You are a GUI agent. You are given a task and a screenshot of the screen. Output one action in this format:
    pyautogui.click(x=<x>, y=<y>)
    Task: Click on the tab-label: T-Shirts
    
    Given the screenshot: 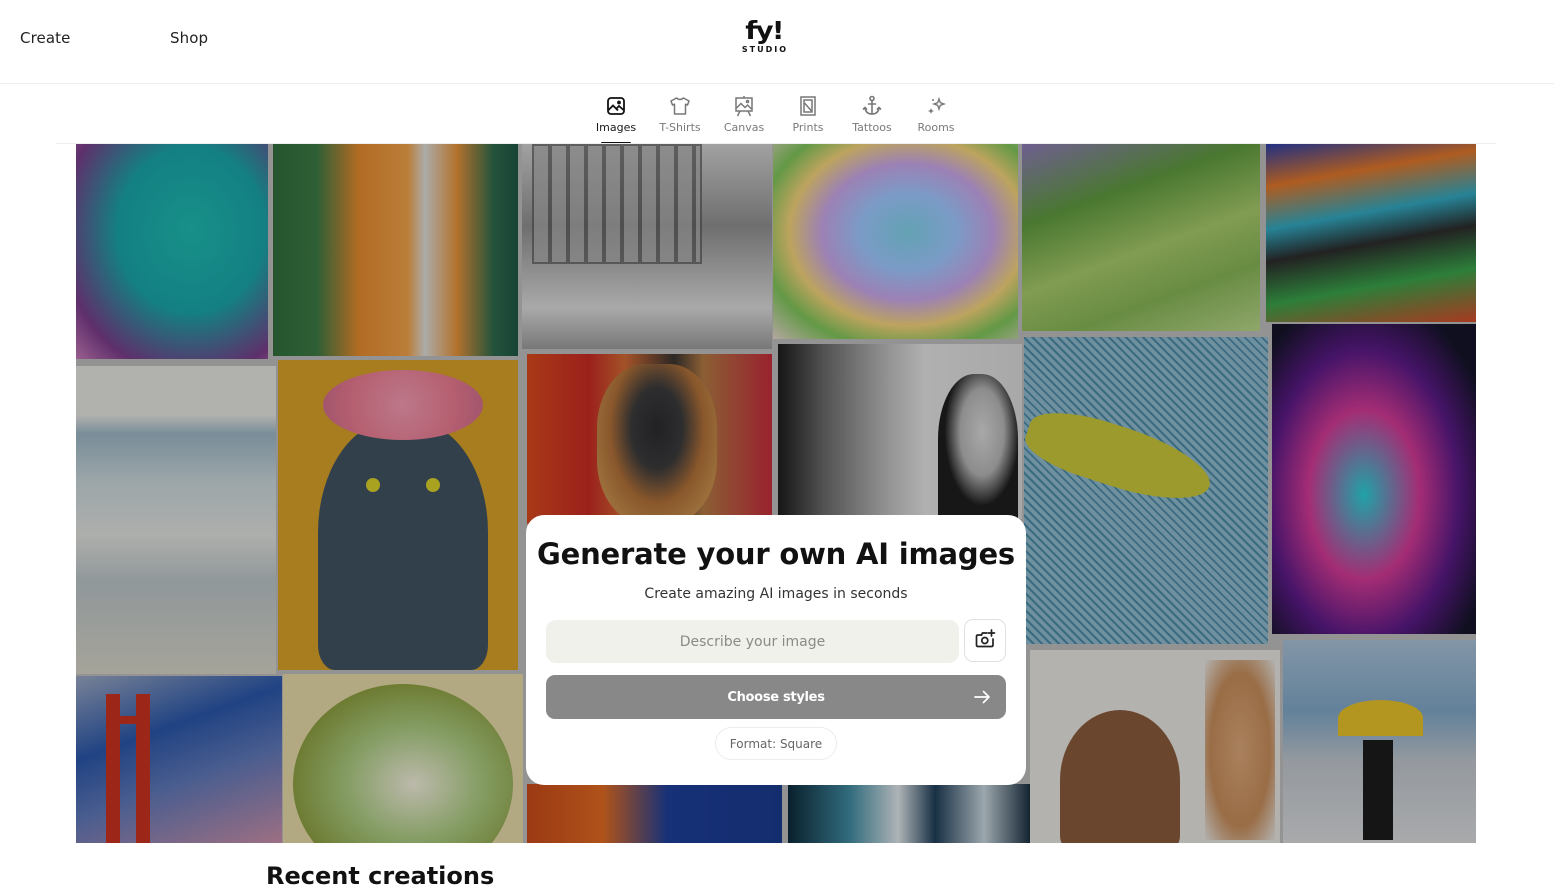 What is the action you would take?
    pyautogui.click(x=680, y=127)
    